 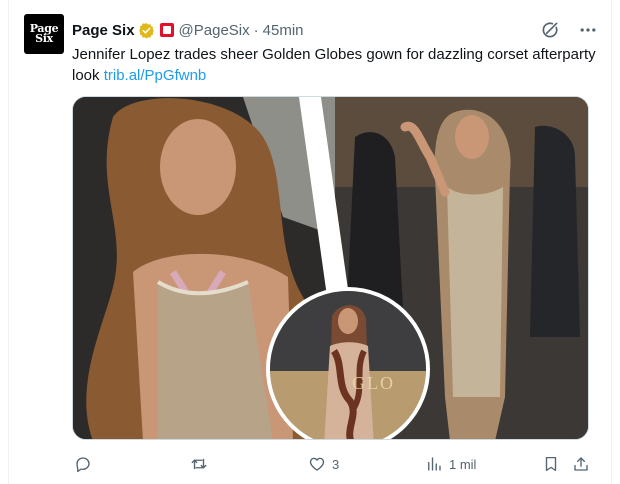 I want to click on bookmark-button, so click(x=551, y=464).